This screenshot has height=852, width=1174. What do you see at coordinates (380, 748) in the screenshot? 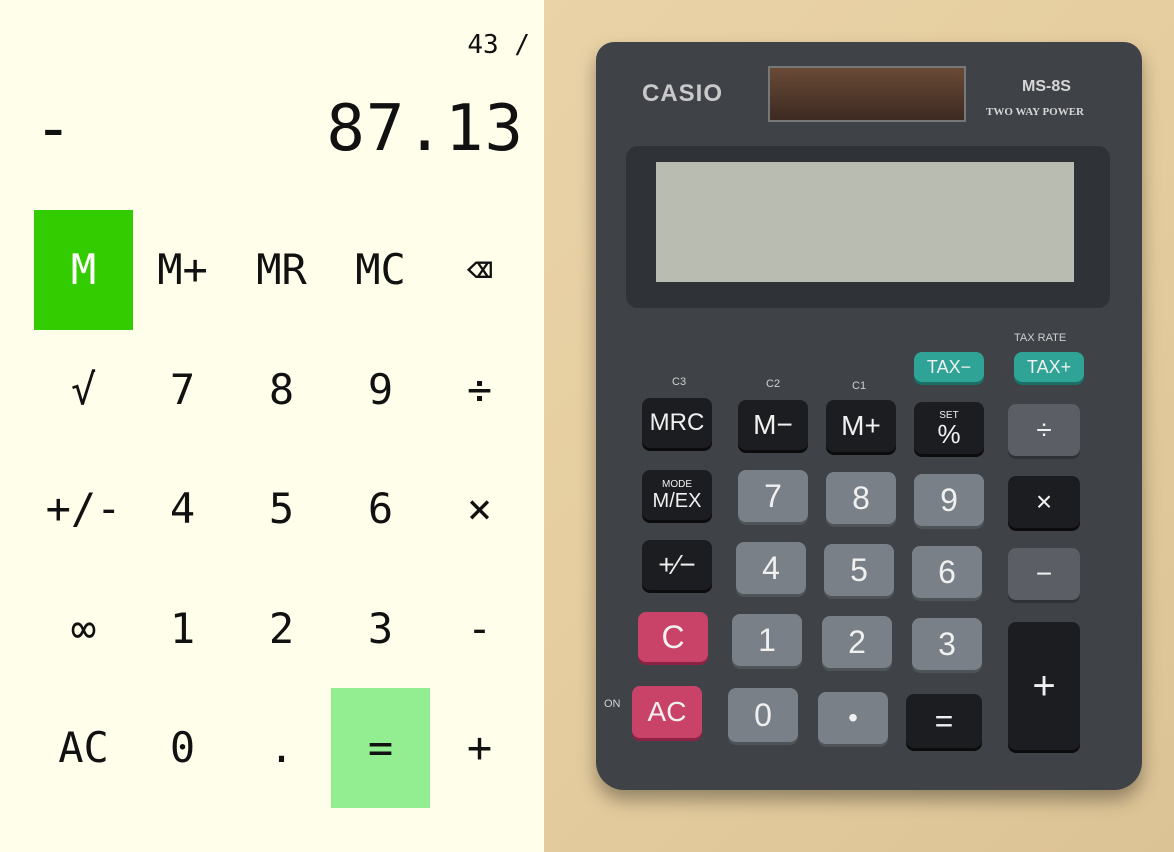
I see `equals-key: =` at bounding box center [380, 748].